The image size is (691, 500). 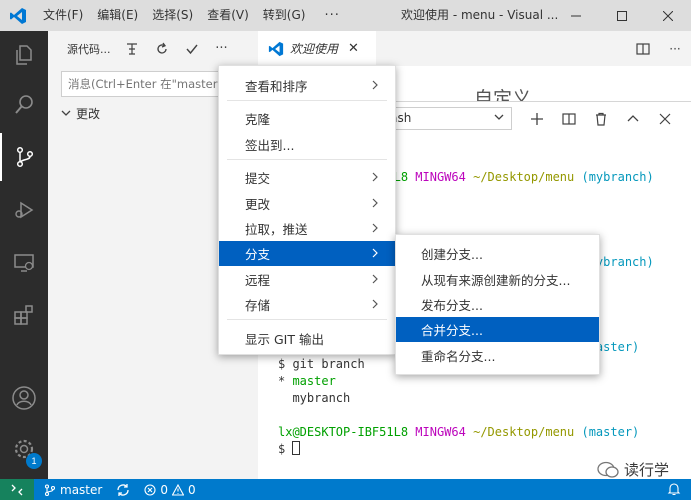 I want to click on split-terminal-button, so click(x=569, y=119).